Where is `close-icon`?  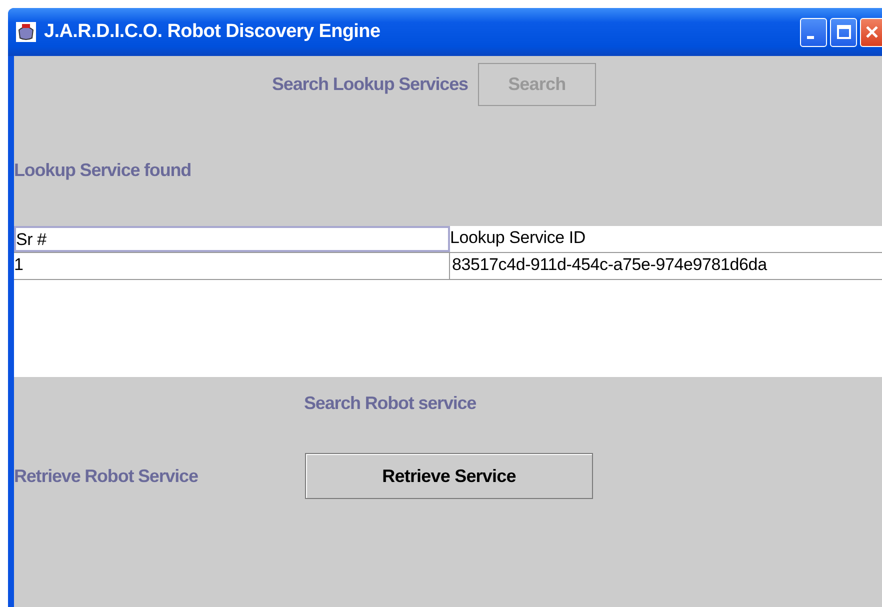 close-icon is located at coordinates (872, 32).